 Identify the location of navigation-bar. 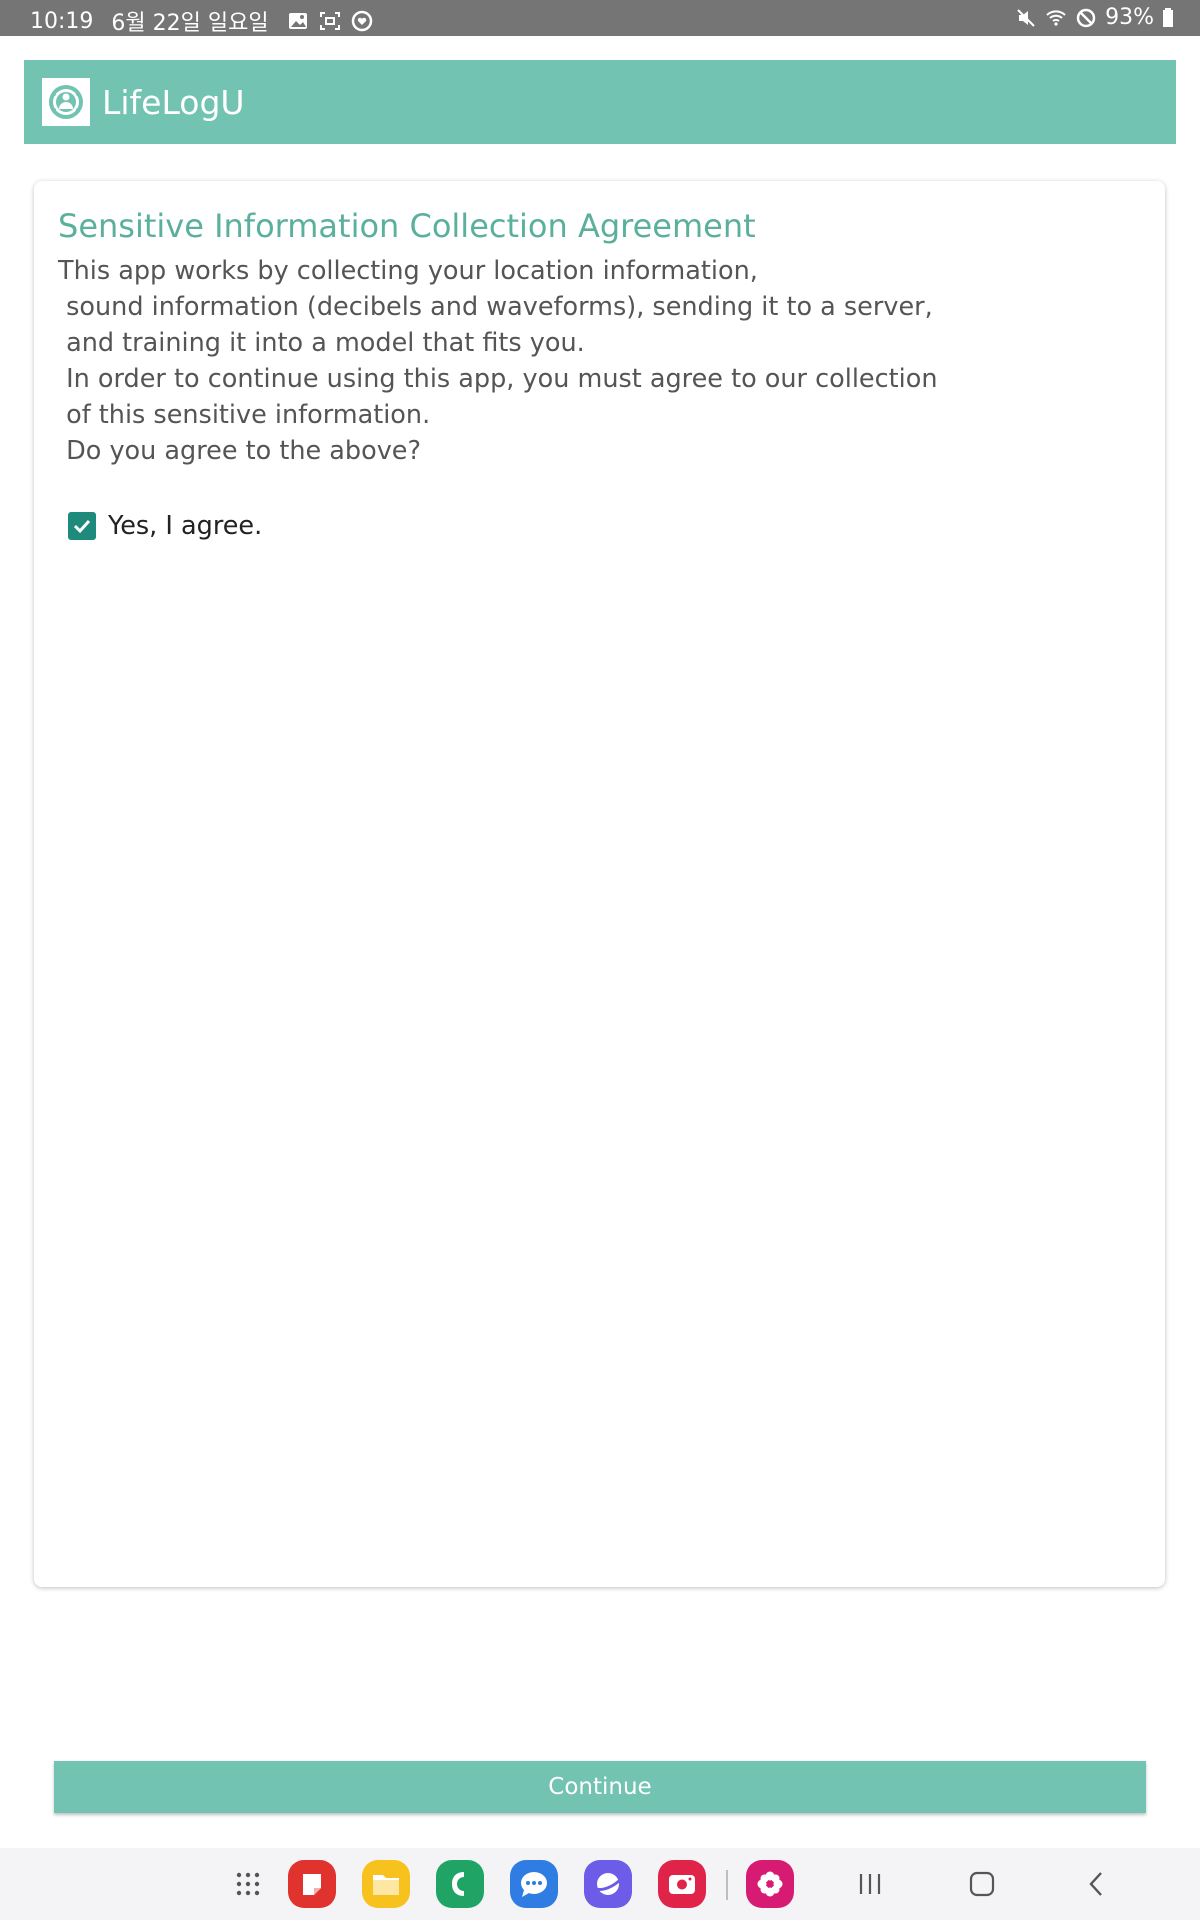
(600, 1884).